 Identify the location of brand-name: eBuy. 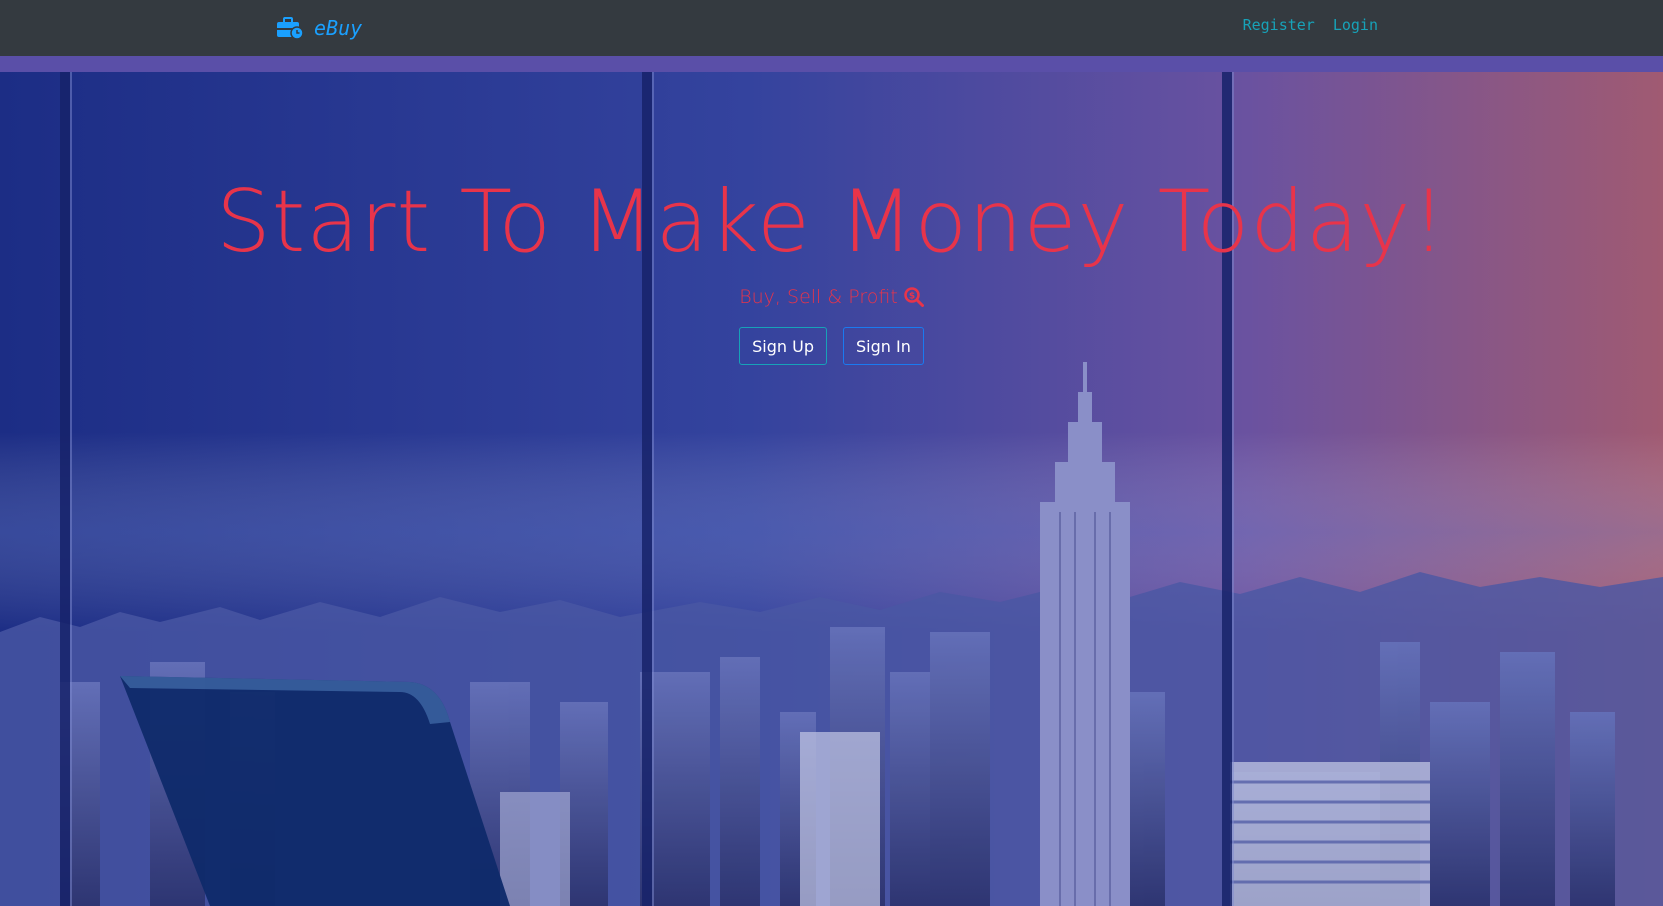
(338, 28).